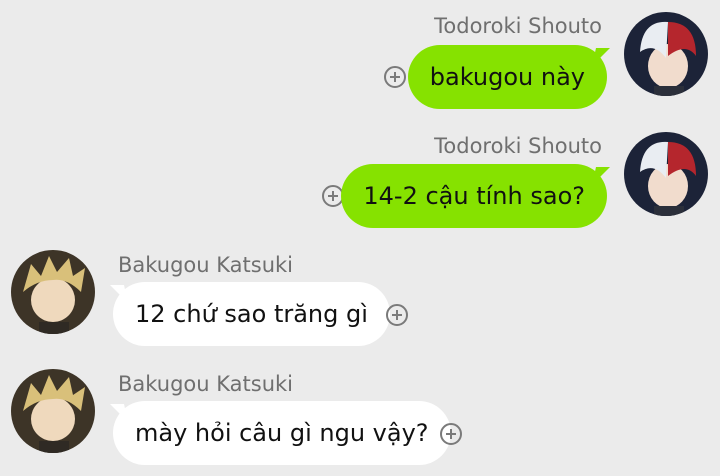  I want to click on message-bubble: 14-2 cậu tính sao?, so click(474, 196).